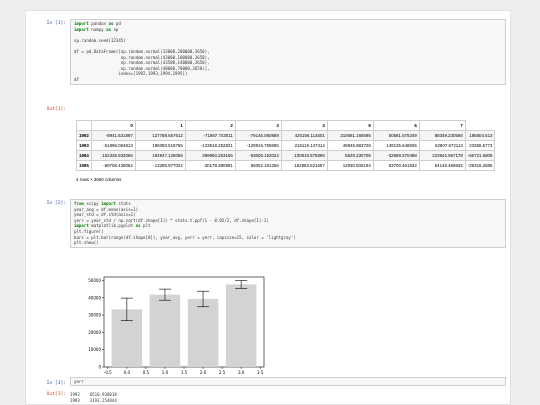  What do you see at coordinates (210, 165) in the screenshot?
I see `table-cell: -30178.390991` at bounding box center [210, 165].